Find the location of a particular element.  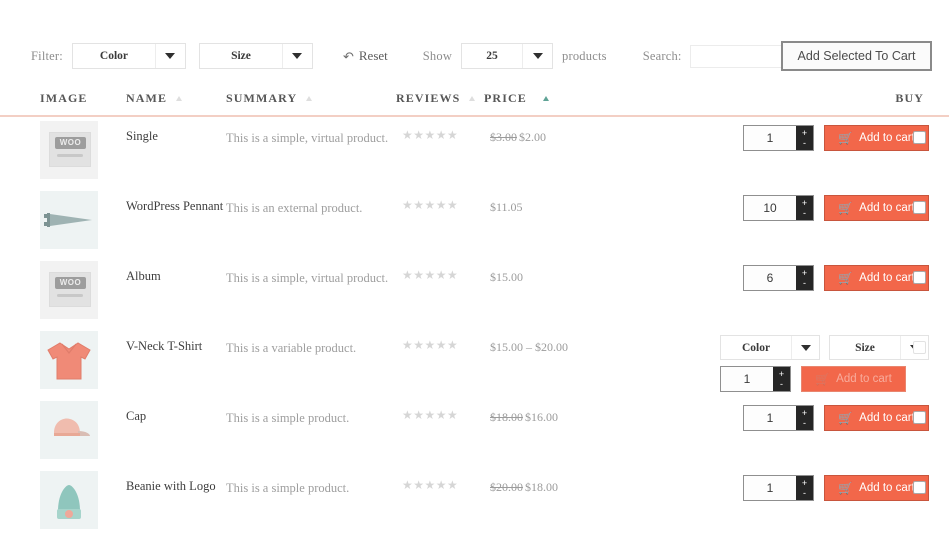

quantity-input: 6 is located at coordinates (770, 278).